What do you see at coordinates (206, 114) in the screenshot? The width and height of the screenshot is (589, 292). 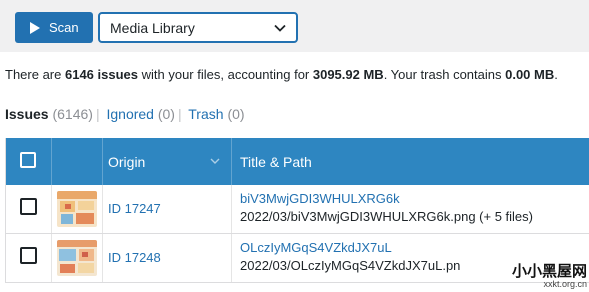 I see `filter-trash-label: Trash` at bounding box center [206, 114].